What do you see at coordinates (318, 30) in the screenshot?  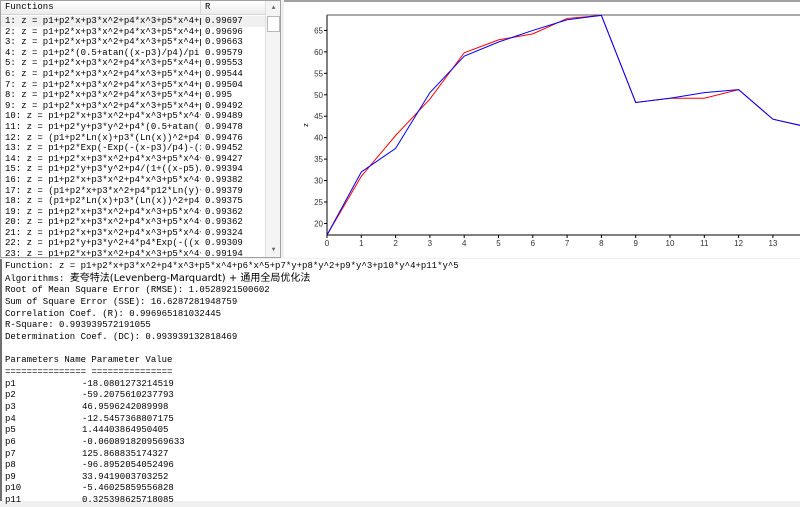 I see `y-tick-label: 65` at bounding box center [318, 30].